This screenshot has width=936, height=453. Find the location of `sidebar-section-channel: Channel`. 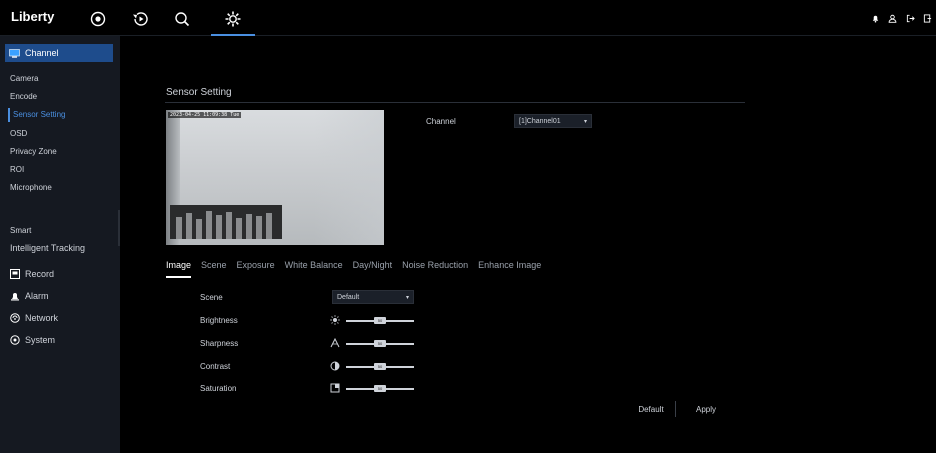

sidebar-section-channel: Channel is located at coordinates (59, 53).